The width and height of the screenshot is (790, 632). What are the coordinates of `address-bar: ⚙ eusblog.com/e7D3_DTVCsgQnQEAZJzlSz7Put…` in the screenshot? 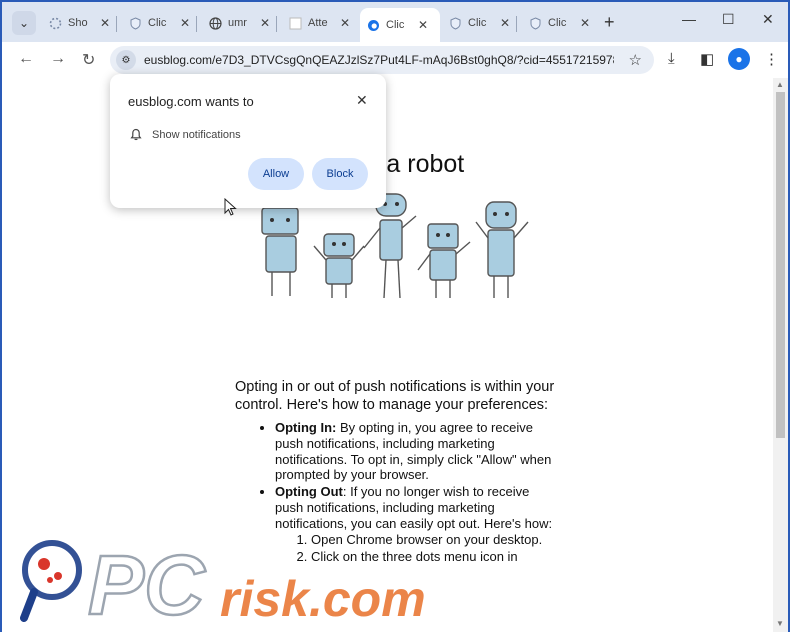 It's located at (382, 60).